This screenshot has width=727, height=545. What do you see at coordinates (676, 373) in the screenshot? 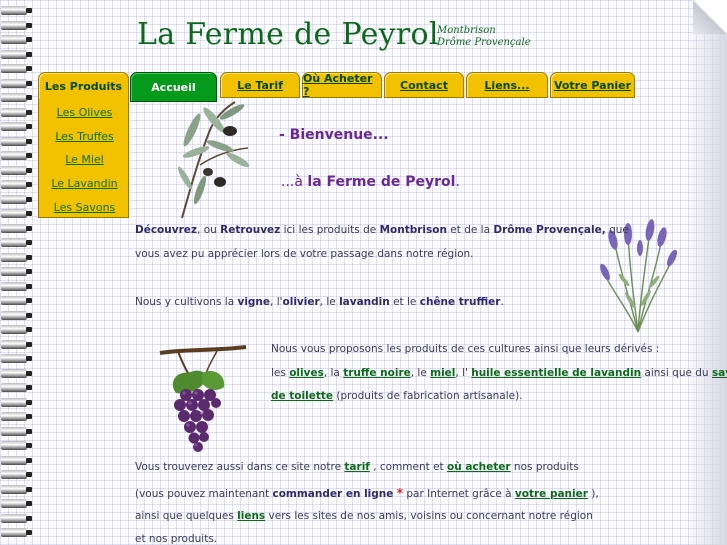
I see `text: ainsi que du` at bounding box center [676, 373].